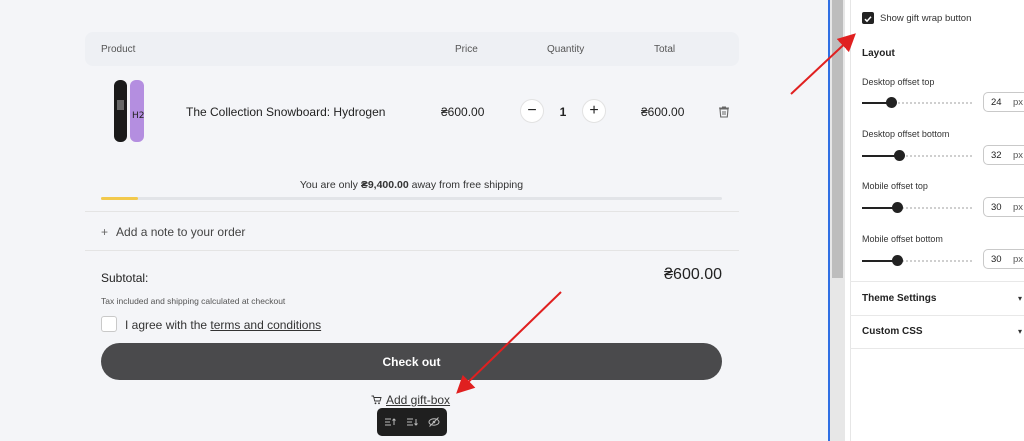 This screenshot has height=441, width=1024. I want to click on mobile-offset-top-input: 30 px, so click(1003, 207).